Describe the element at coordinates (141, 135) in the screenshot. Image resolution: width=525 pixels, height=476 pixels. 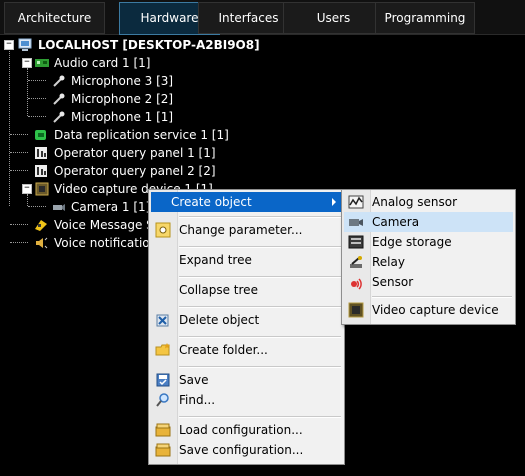
I see `tree-node-label: Data replication service 1 [1]` at that location.